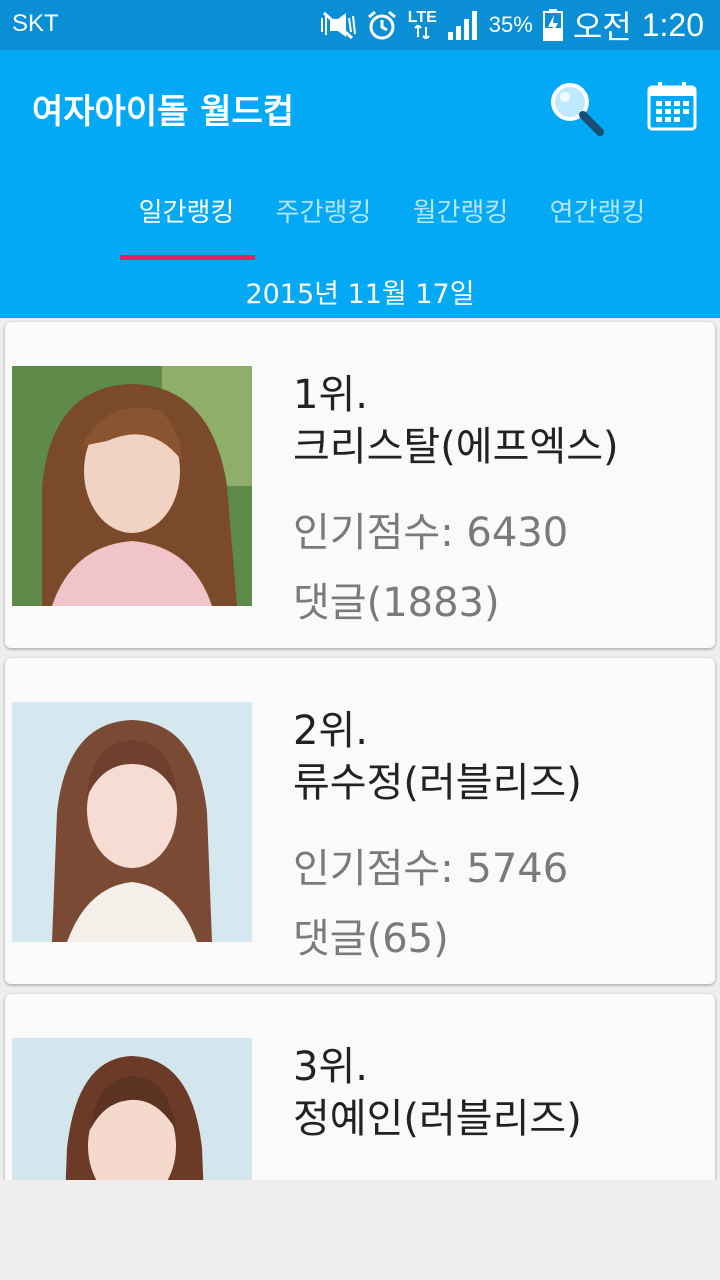 Image resolution: width=720 pixels, height=1280 pixels. I want to click on popularity-score: 인기점수: 5746, so click(431, 869).